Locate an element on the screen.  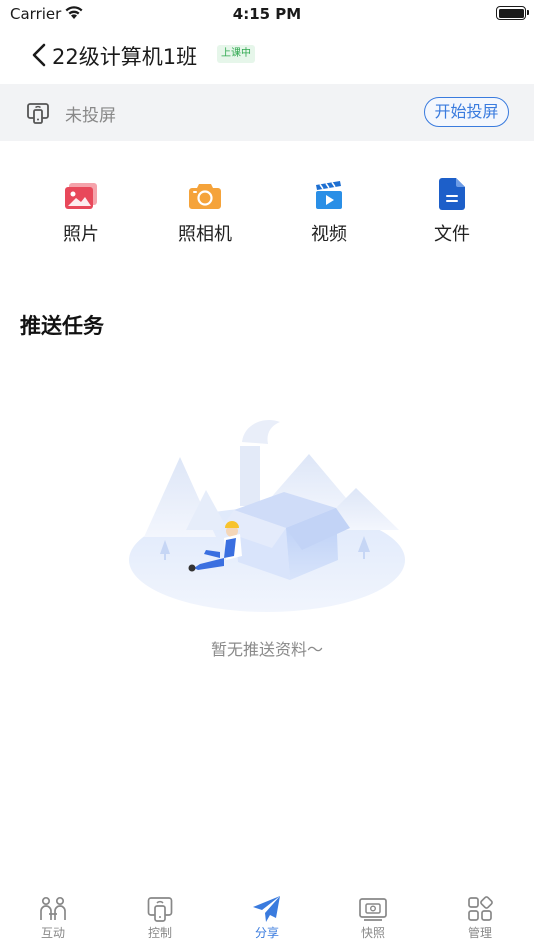
action-camera: 照相机 is located at coordinates (205, 210).